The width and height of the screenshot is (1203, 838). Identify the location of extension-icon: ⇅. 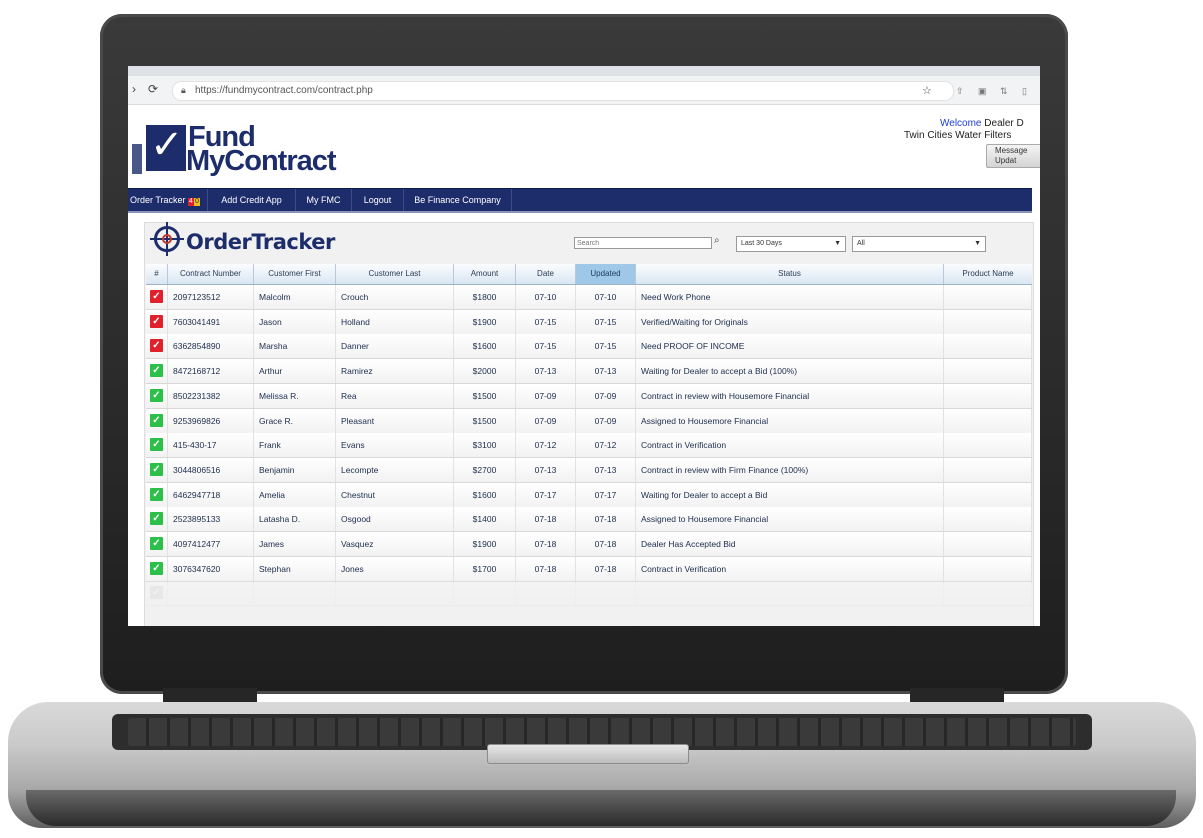
(1004, 91).